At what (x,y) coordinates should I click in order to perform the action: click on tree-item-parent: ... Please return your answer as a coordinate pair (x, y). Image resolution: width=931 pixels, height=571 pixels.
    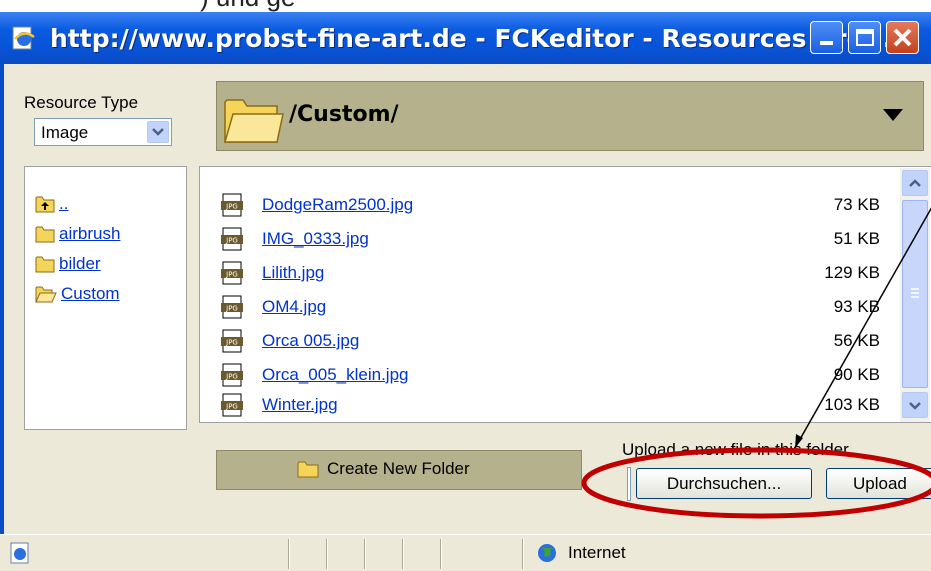
    Looking at the image, I should click on (51, 204).